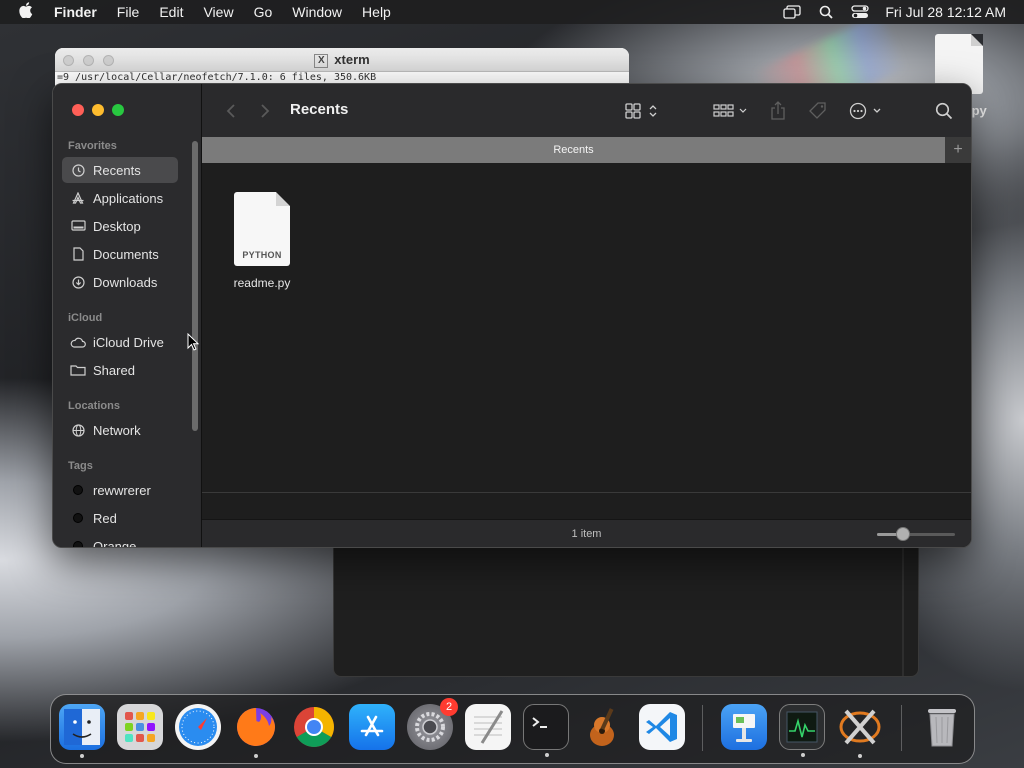 Image resolution: width=1024 pixels, height=768 pixels. Describe the element at coordinates (80, 466) in the screenshot. I see `sidebar-header-tags: Tags` at that location.